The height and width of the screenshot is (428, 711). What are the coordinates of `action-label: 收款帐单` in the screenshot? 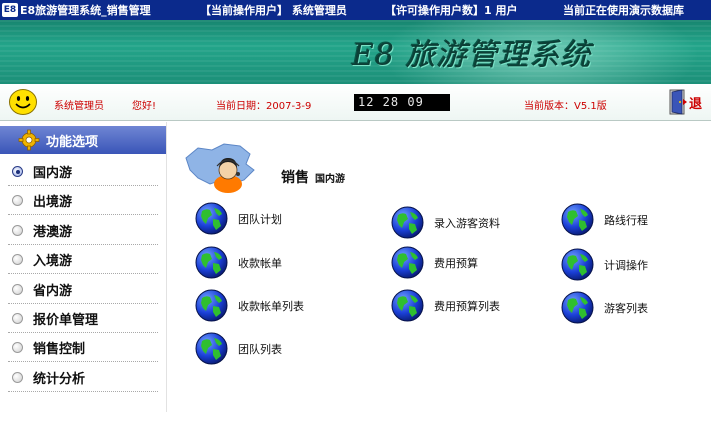 It's located at (260, 263).